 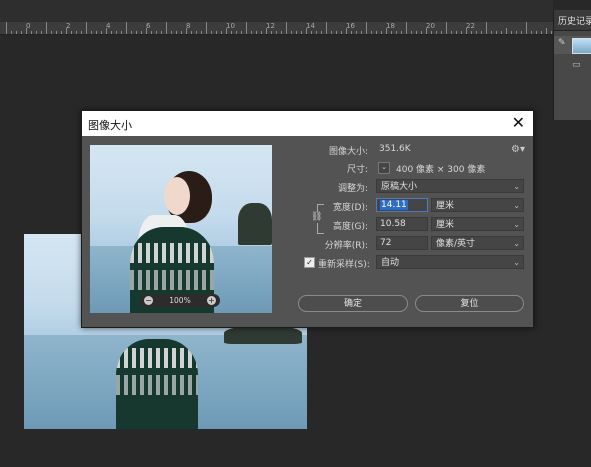 I want to click on dimensions-unit-dropdown-icon: ⌄, so click(x=384, y=168).